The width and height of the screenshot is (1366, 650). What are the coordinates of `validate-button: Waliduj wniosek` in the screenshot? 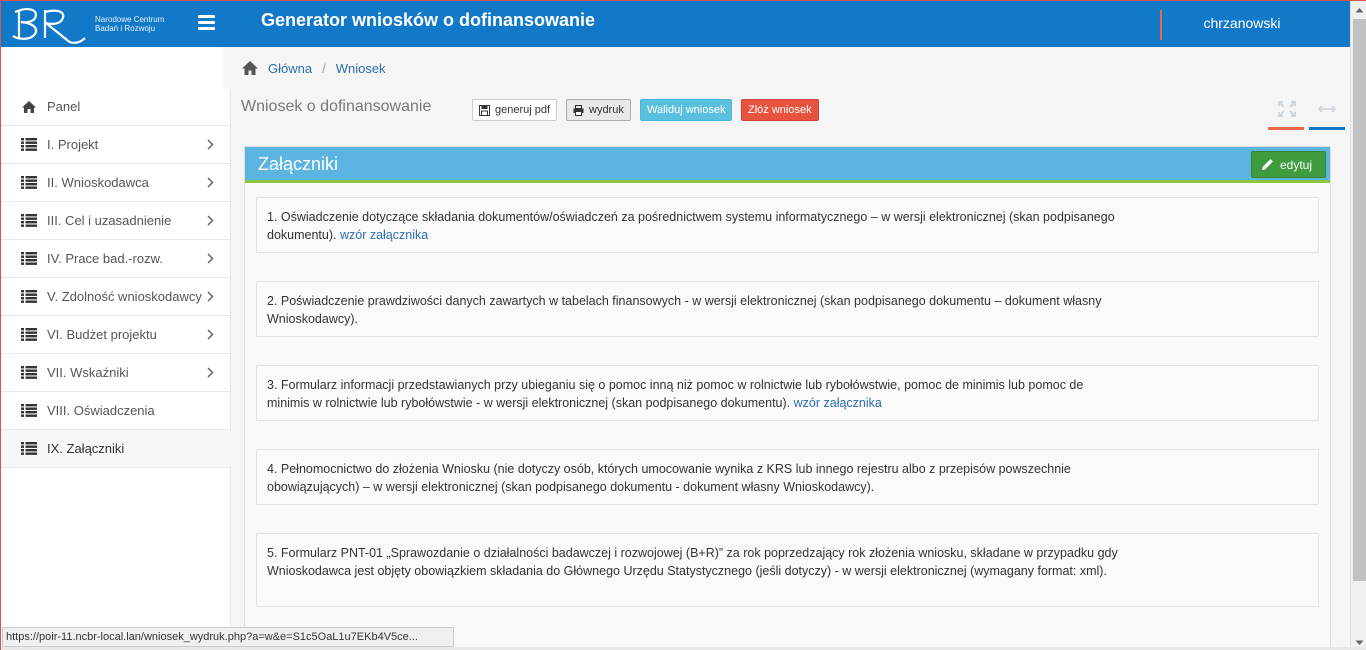 It's located at (686, 110).